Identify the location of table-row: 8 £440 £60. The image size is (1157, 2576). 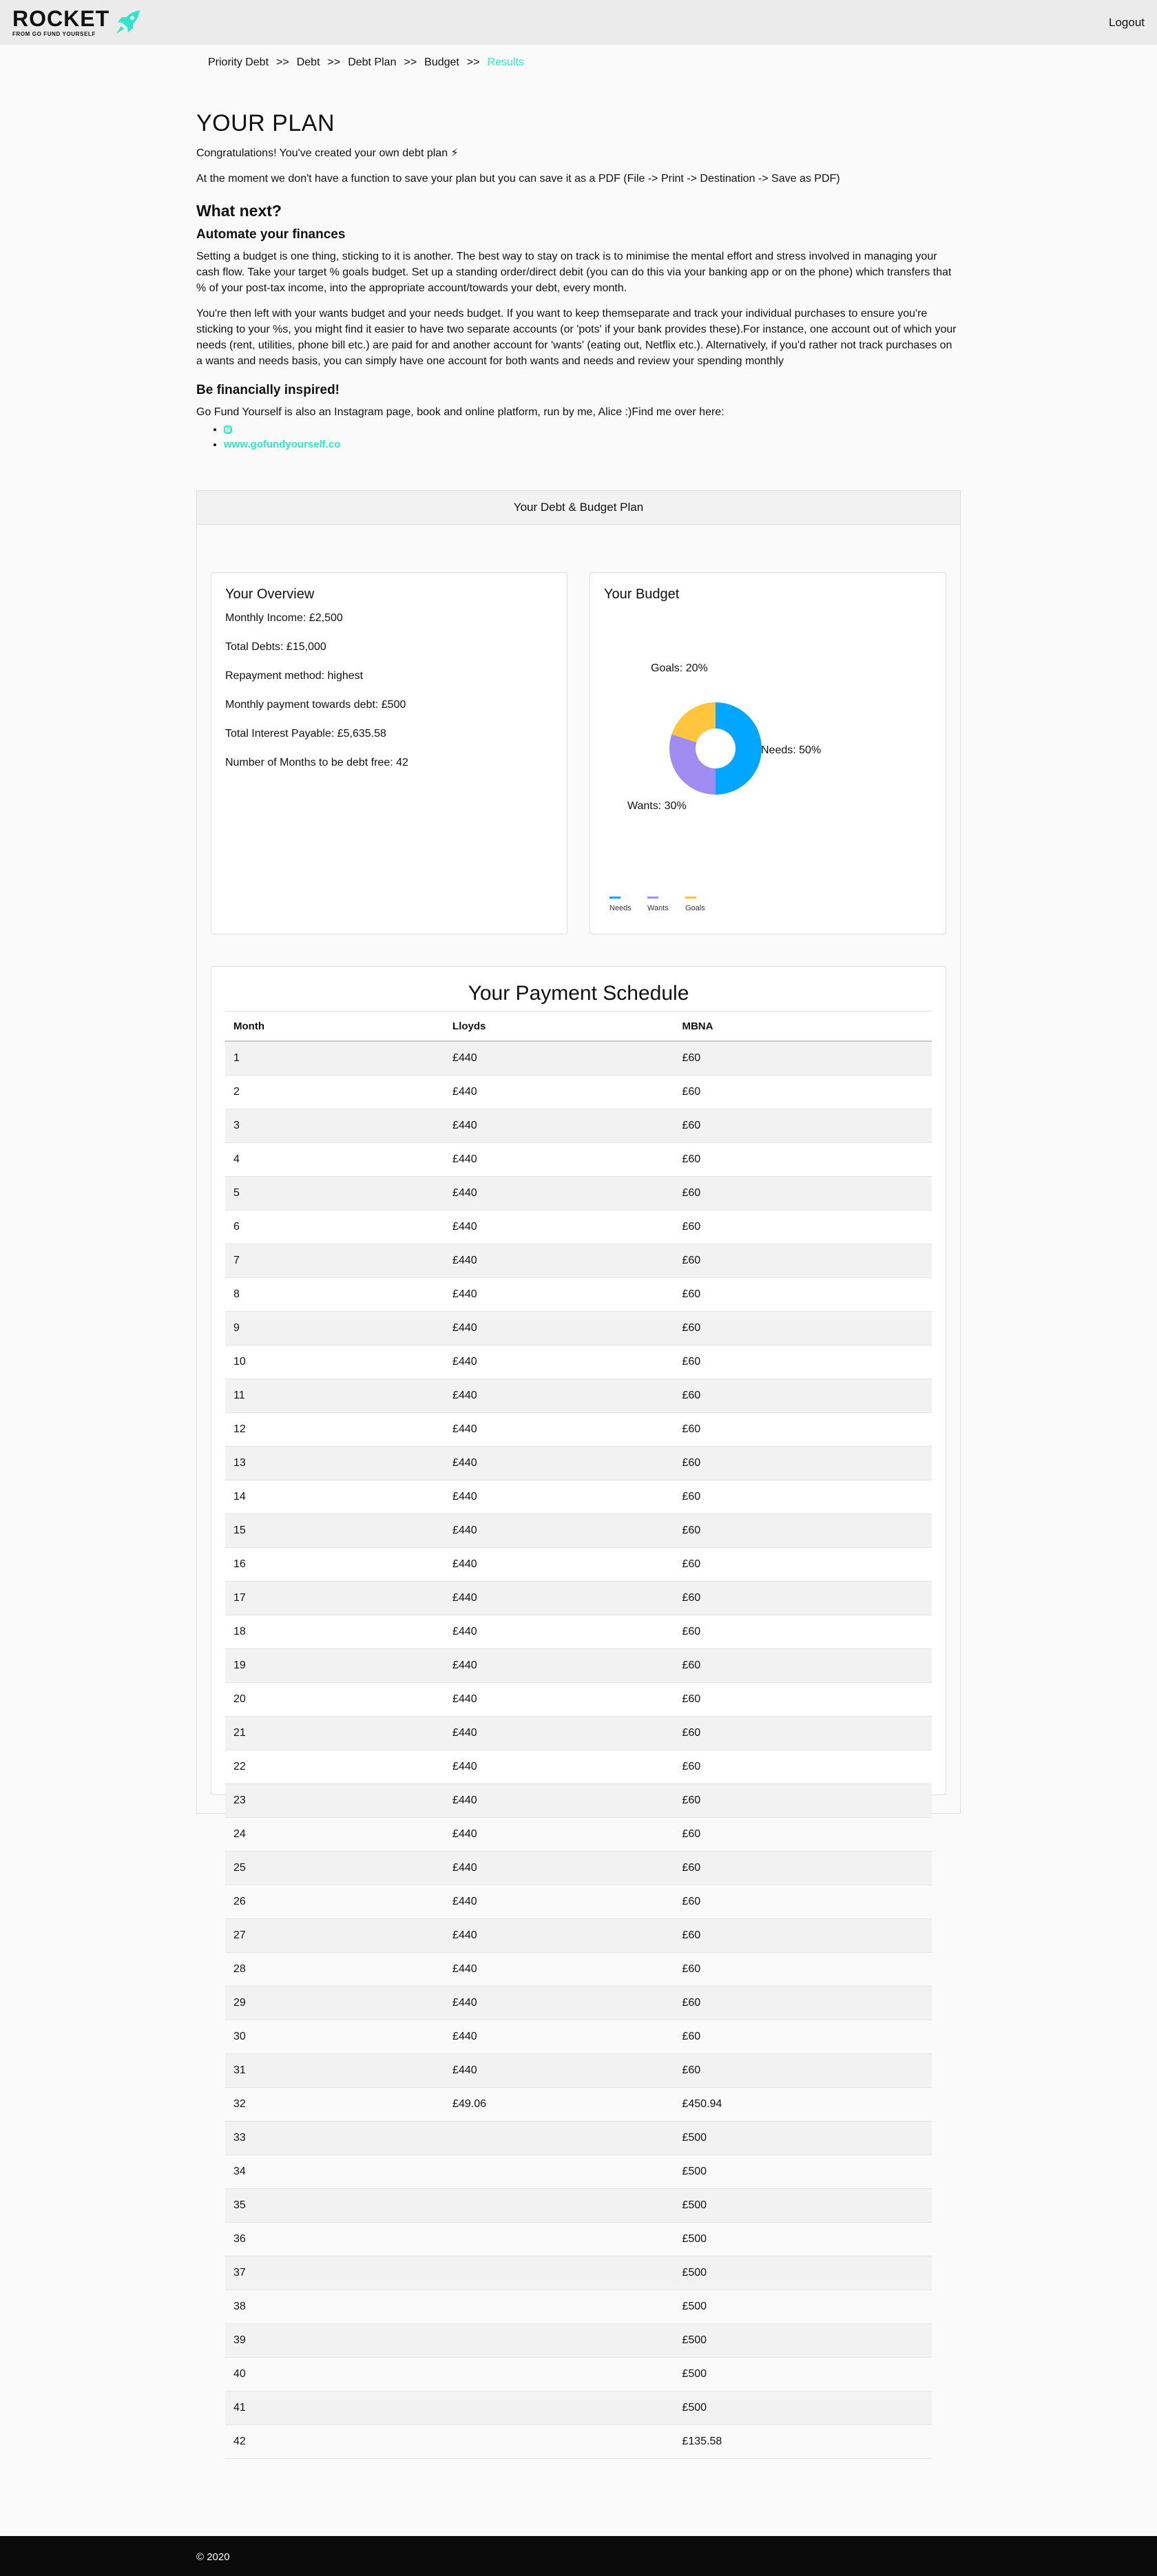
(578, 1294).